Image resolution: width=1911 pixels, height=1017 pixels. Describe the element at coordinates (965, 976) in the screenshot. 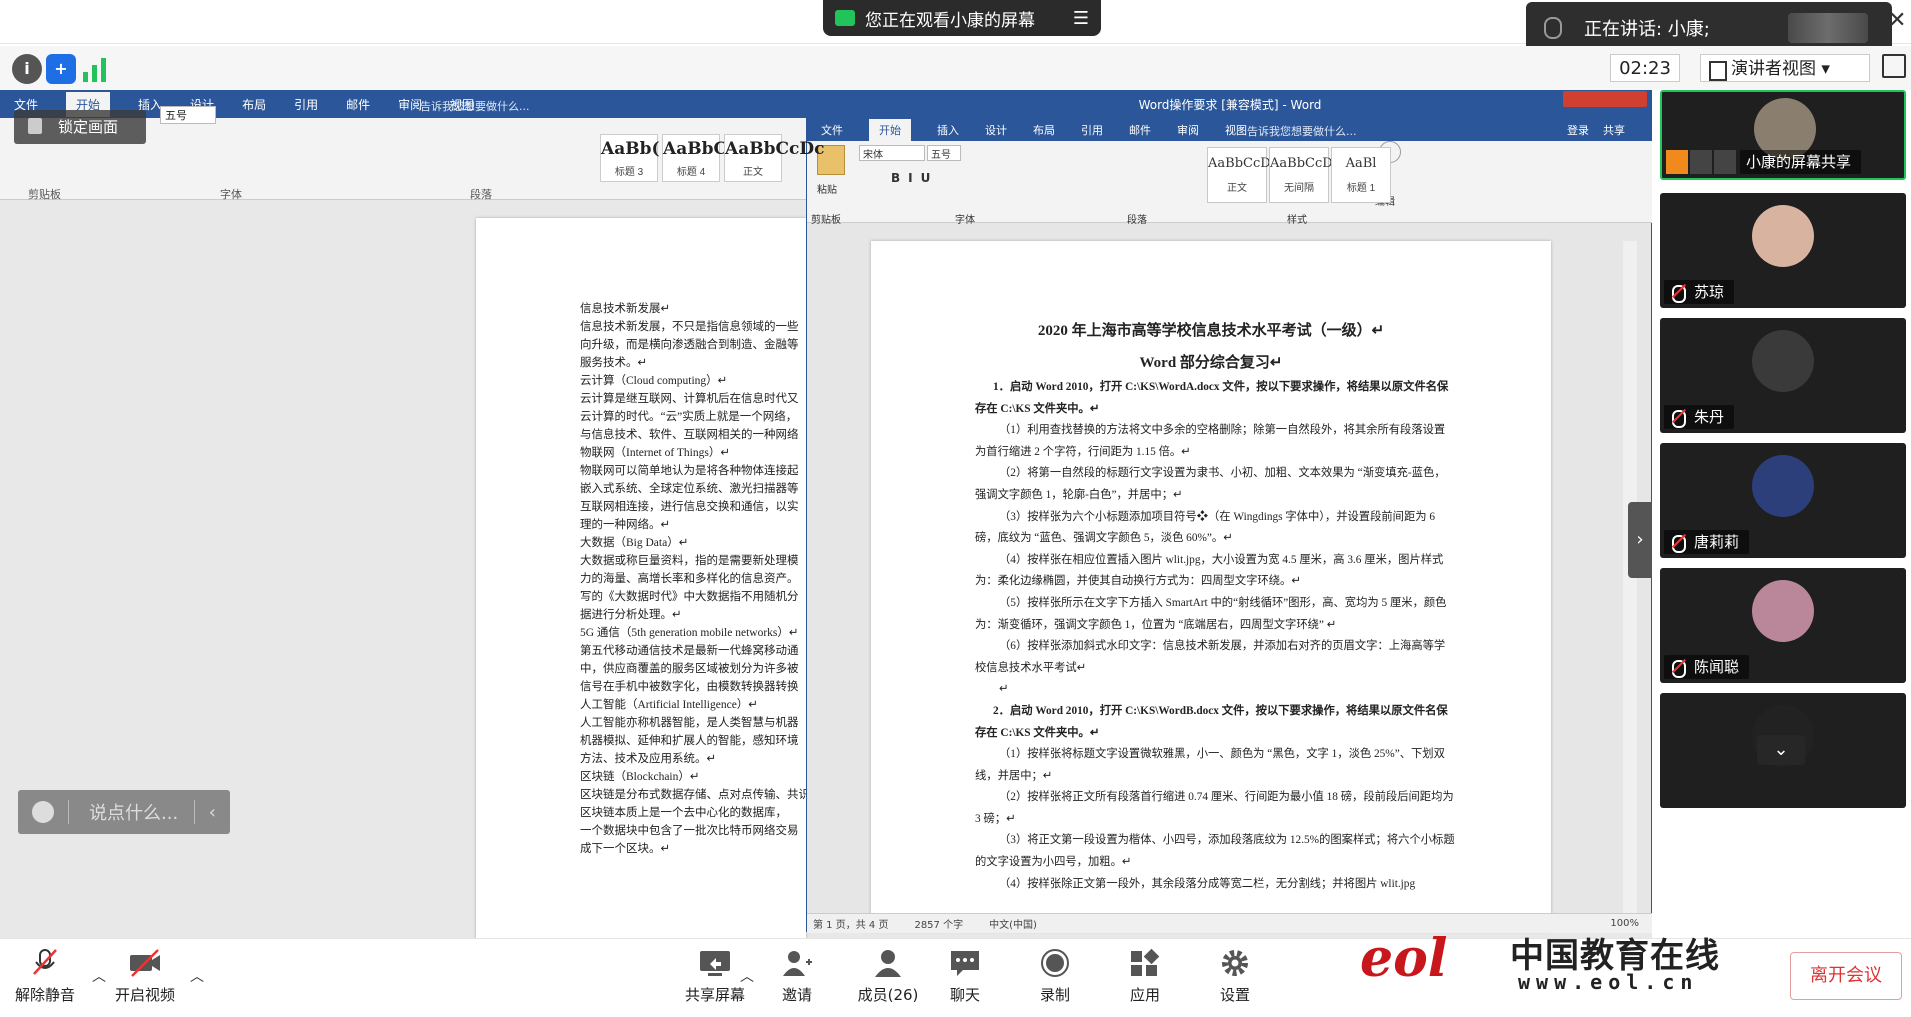

I see `chat-button: 聊天` at that location.